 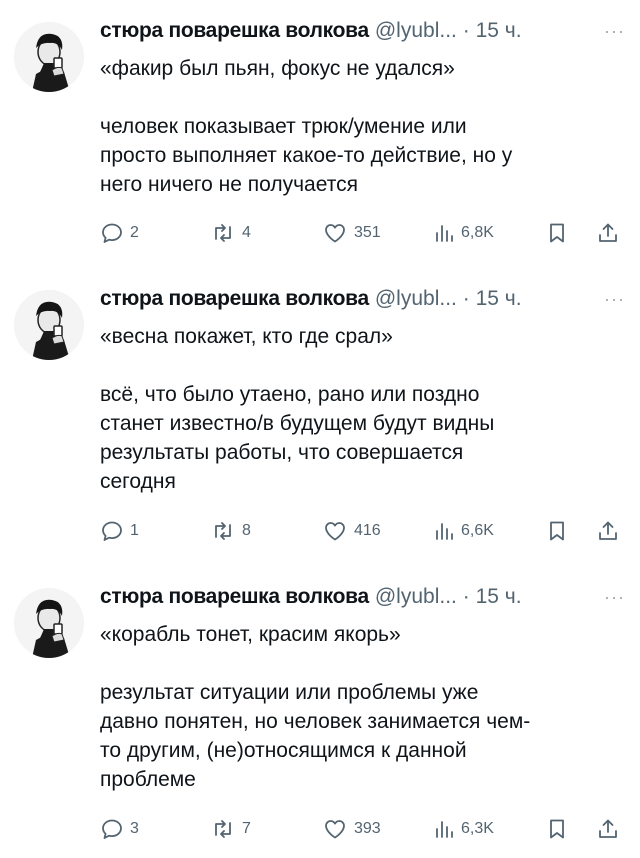 I want to click on like-button: 416, so click(x=351, y=531).